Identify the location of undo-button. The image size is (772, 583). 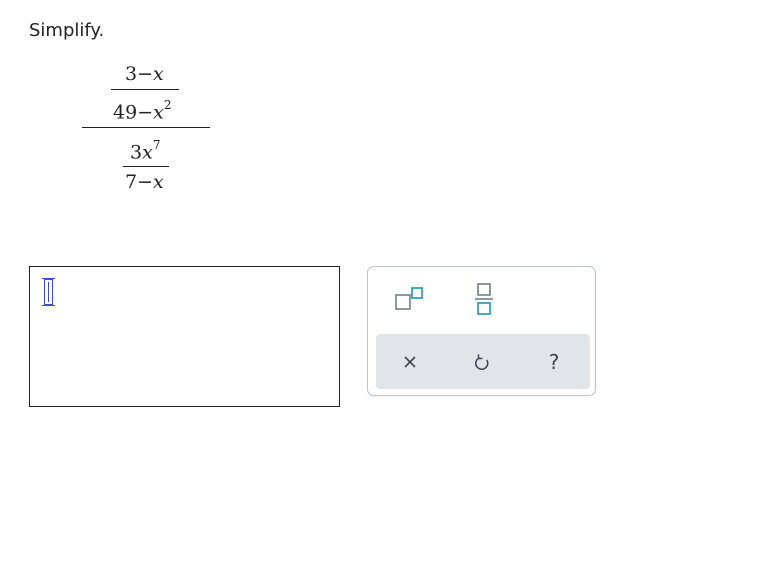
(482, 362).